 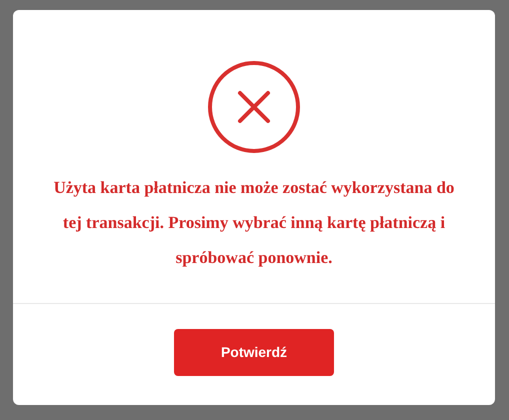 I want to click on error-icon, so click(x=254, y=107).